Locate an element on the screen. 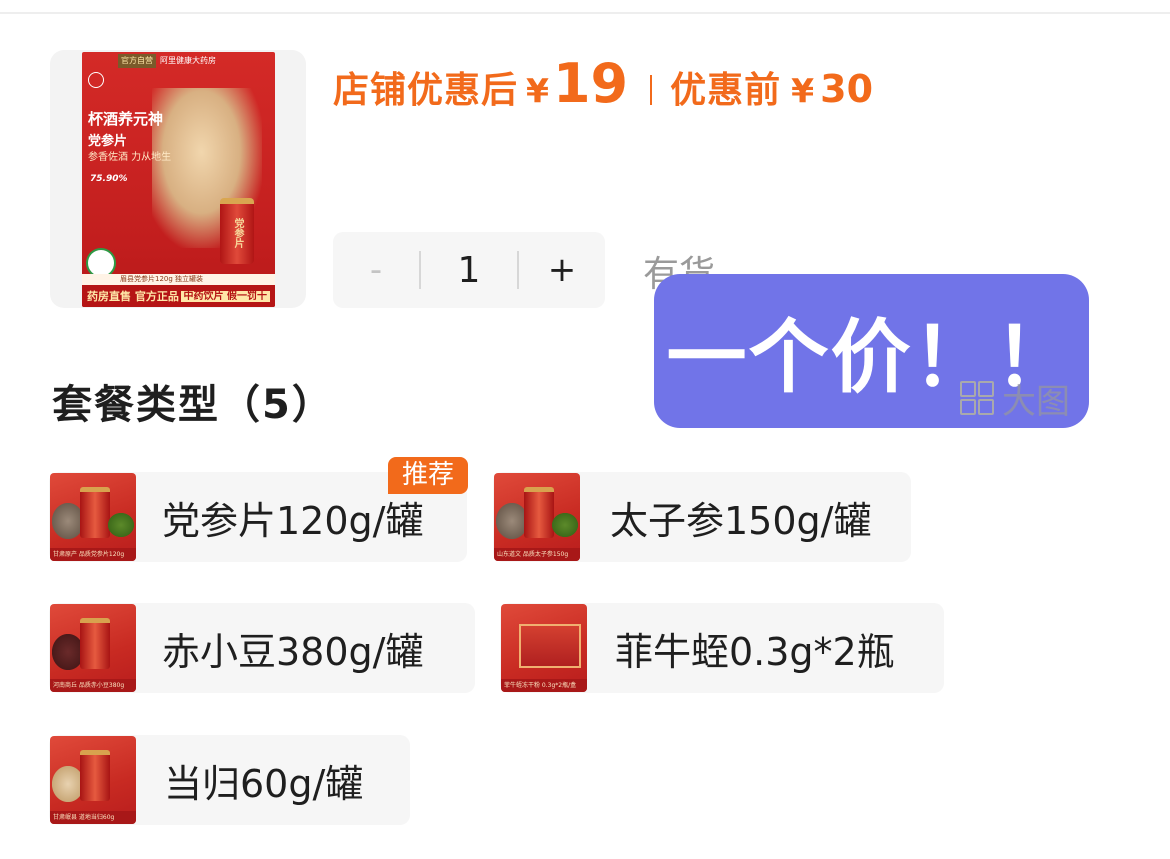 Image resolution: width=1170 pixels, height=859 pixels. thumb-band: 河南商丘 品质赤小豆380g is located at coordinates (93, 685).